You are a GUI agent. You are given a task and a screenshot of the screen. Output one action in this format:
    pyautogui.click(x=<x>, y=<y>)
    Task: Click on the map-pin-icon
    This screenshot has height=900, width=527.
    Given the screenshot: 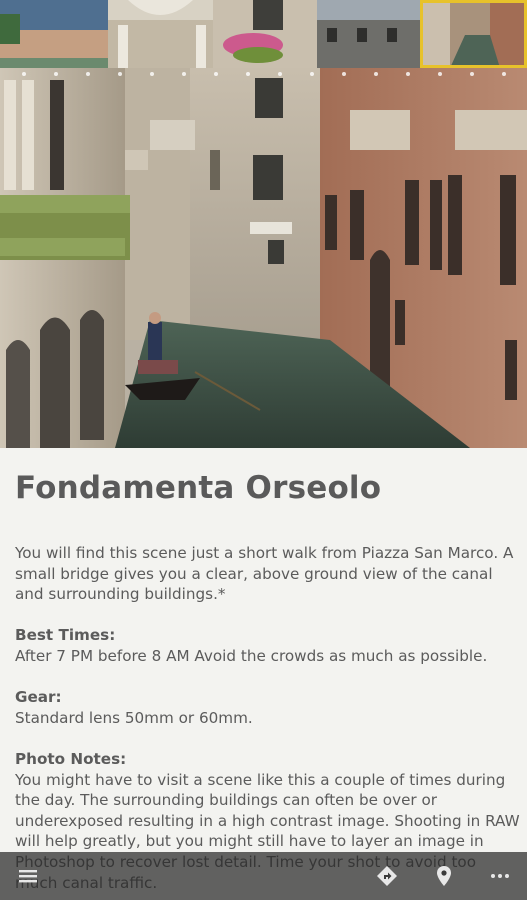 What is the action you would take?
    pyautogui.click(x=444, y=876)
    